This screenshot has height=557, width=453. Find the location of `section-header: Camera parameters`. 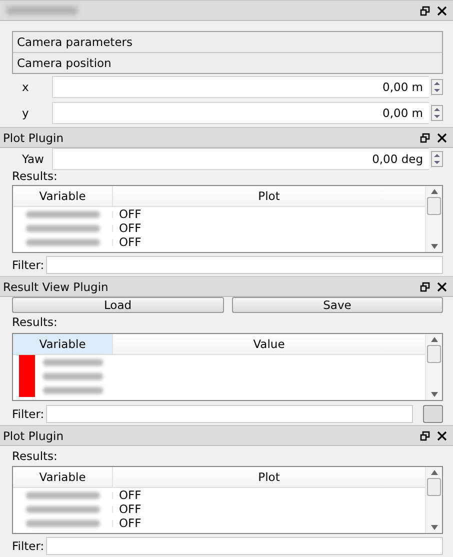

section-header: Camera parameters is located at coordinates (227, 42).